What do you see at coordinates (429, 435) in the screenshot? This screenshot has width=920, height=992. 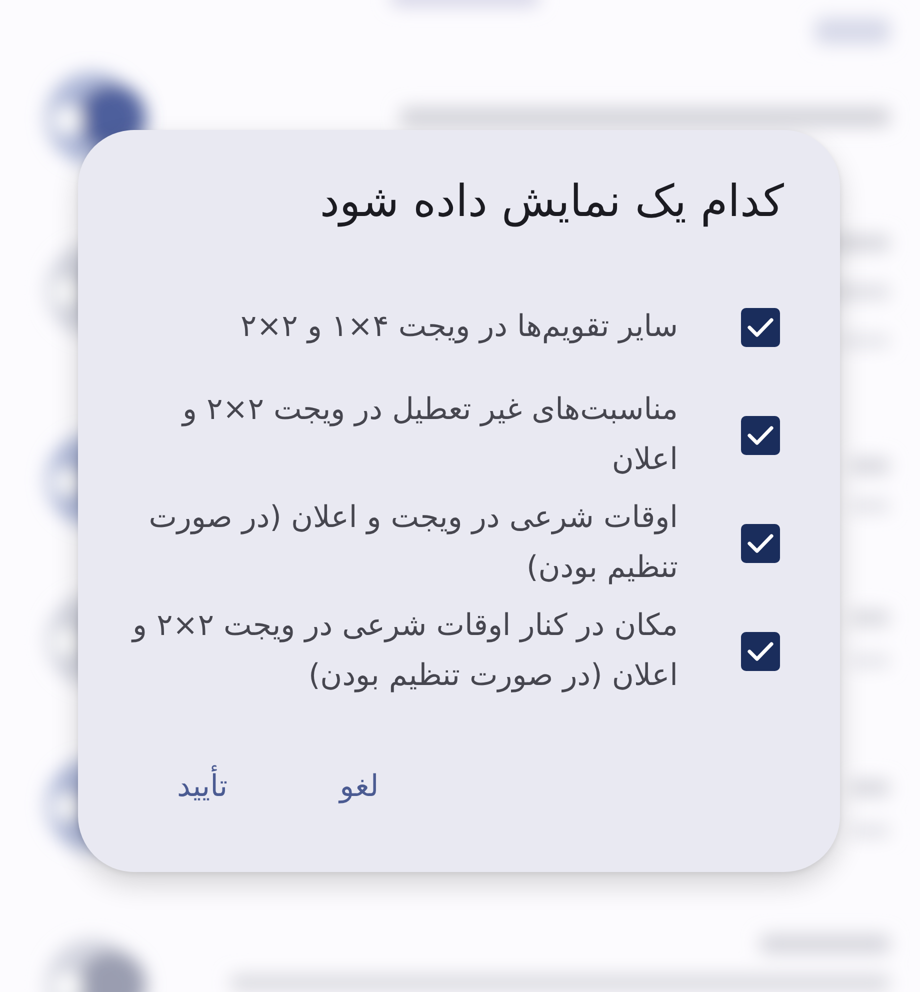 I see `option-label: مناسبت‌های غیر تعطیل در ویجت ۲×۲ و اعلان` at bounding box center [429, 435].